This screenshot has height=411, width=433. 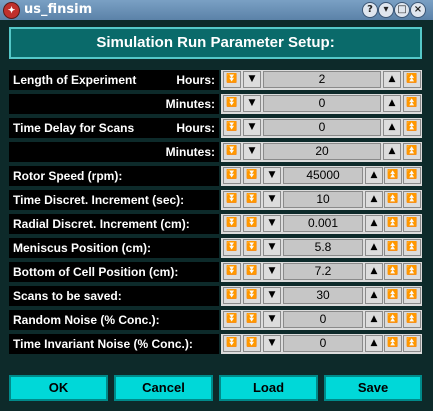 What do you see at coordinates (114, 176) in the screenshot?
I see `rotor-label: Rotor Speed (rpm):` at bounding box center [114, 176].